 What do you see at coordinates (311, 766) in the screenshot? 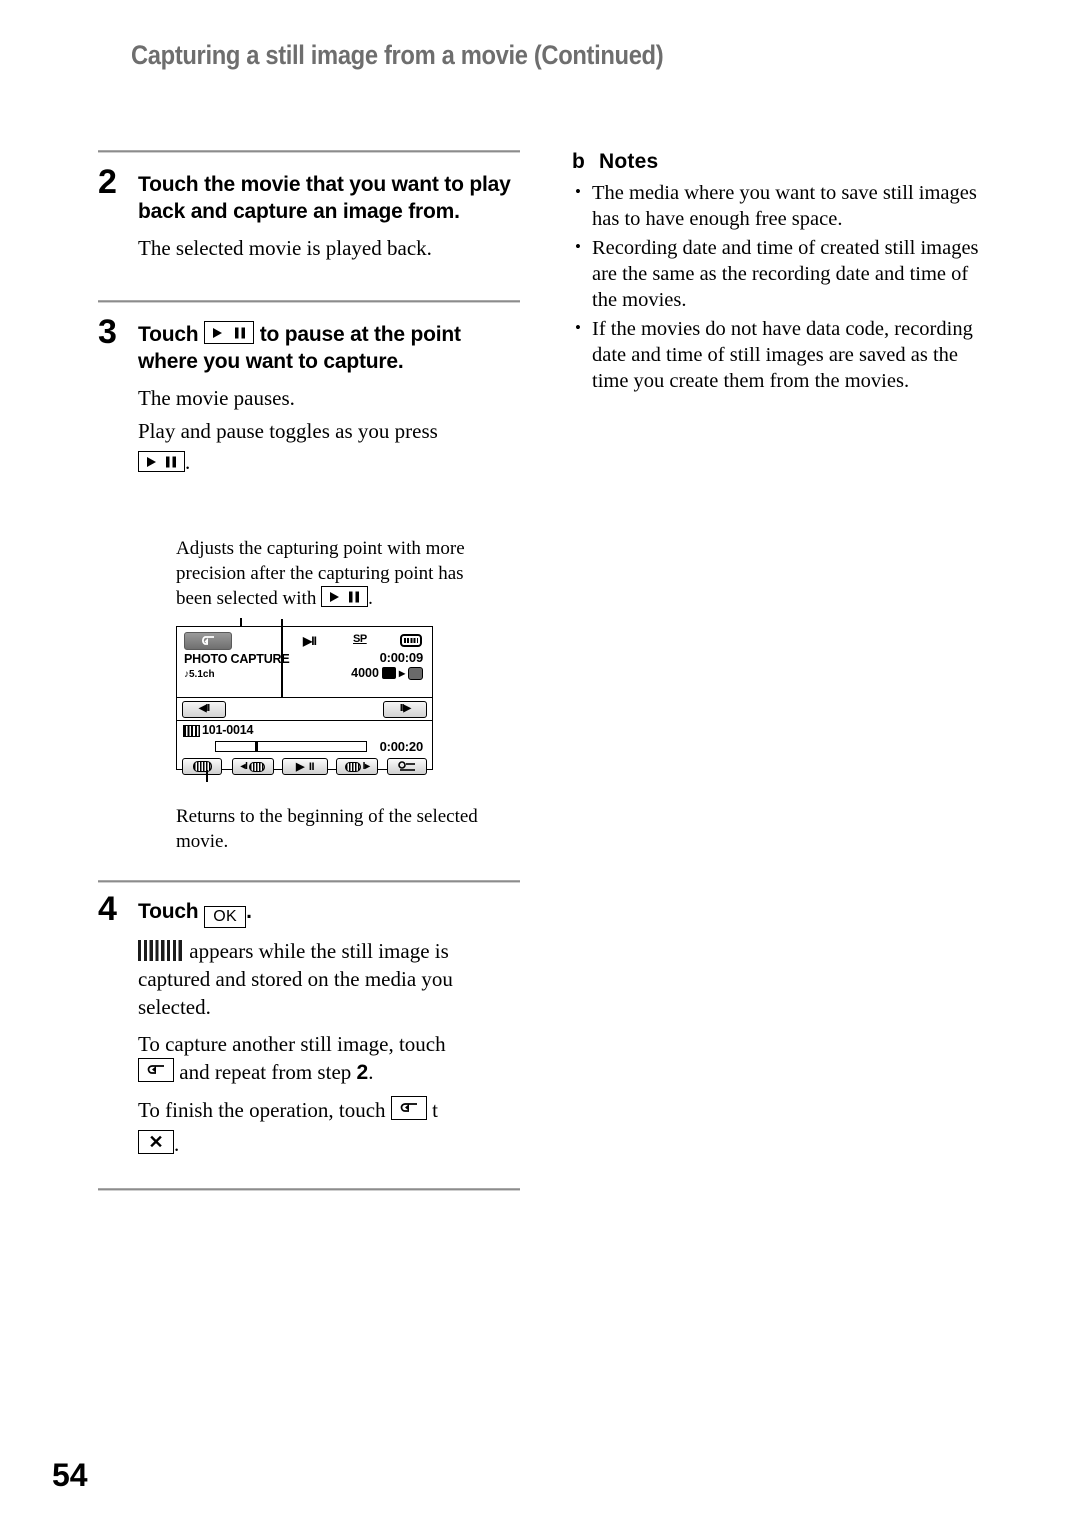
I see `pause-icon: II` at bounding box center [311, 766].